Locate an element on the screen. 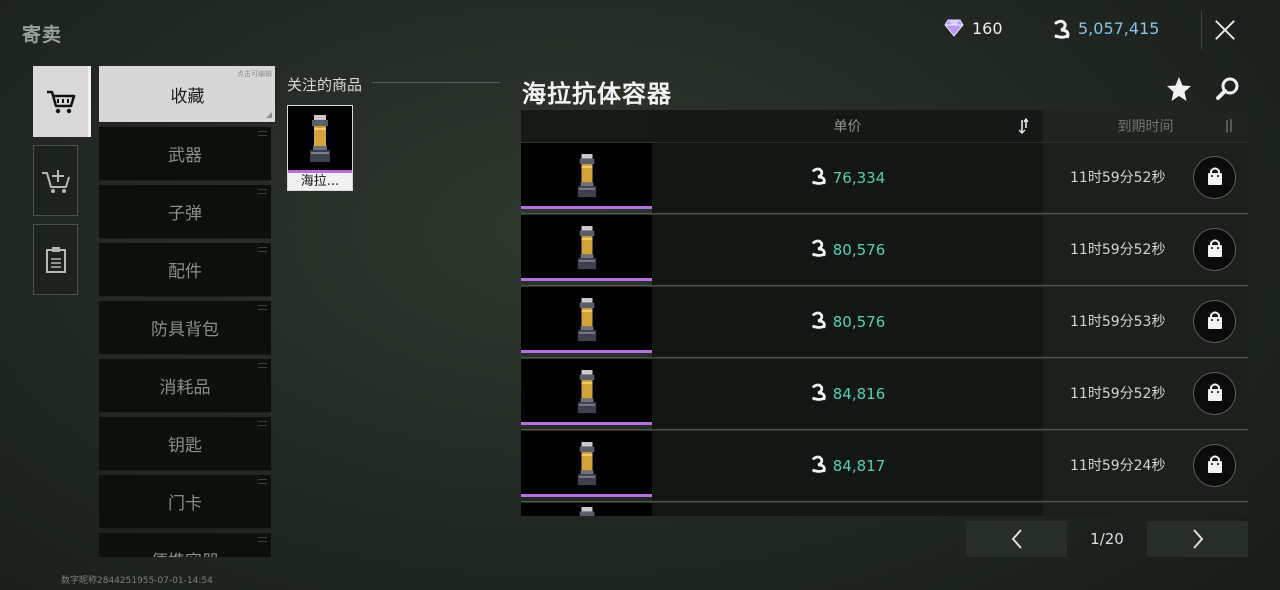 This screenshot has height=590, width=1280. category-tag: 点击可编辑 is located at coordinates (254, 74).